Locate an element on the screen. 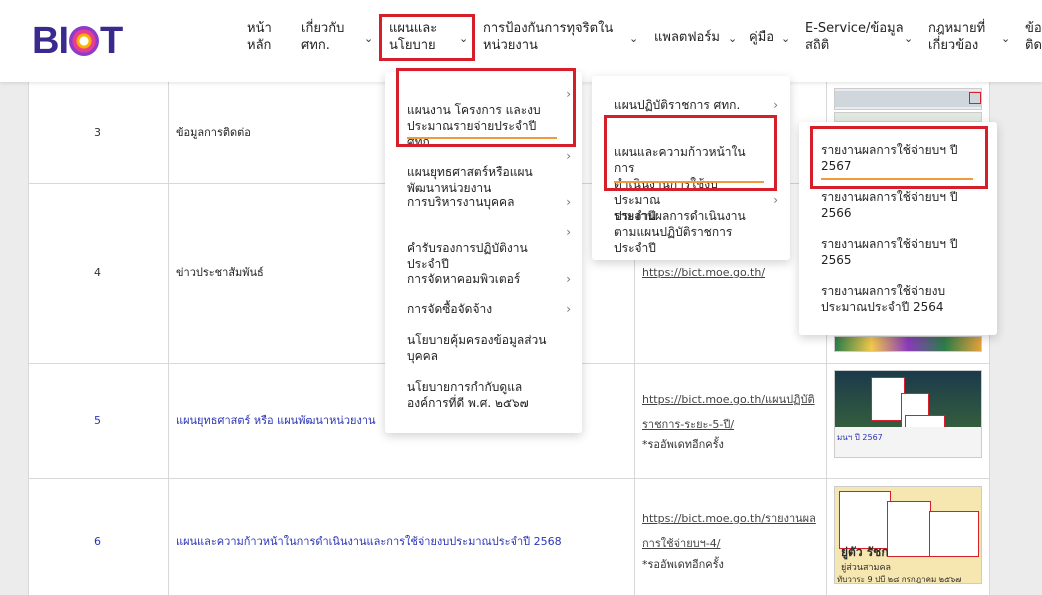 The height and width of the screenshot is (595, 1042). nav-more: ข้อ ติด is located at coordinates (1033, 37).